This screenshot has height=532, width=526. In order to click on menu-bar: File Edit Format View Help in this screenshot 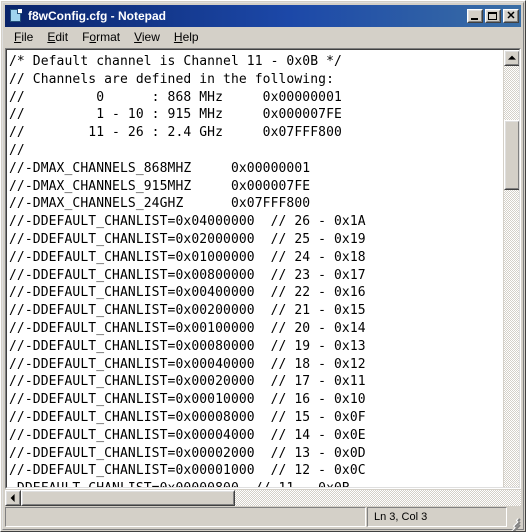, I will do `click(263, 37)`.